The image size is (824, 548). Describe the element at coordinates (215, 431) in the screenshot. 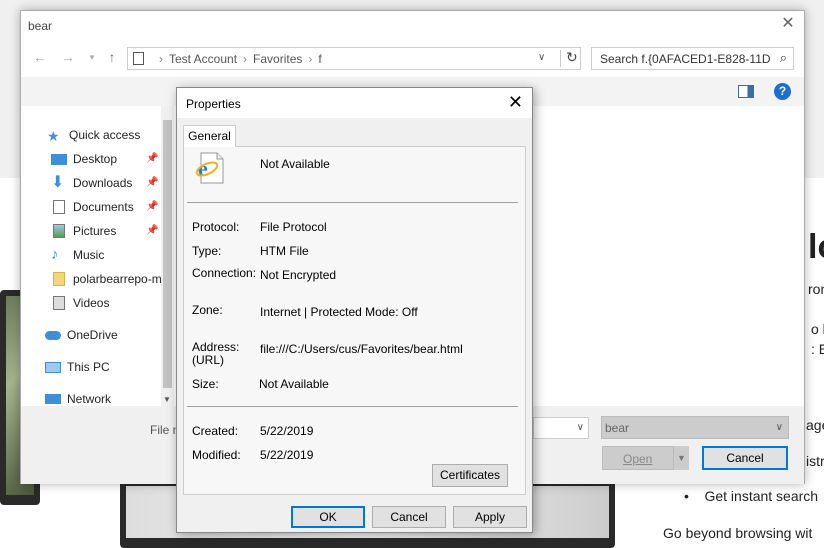

I see `created-label: Created:` at that location.